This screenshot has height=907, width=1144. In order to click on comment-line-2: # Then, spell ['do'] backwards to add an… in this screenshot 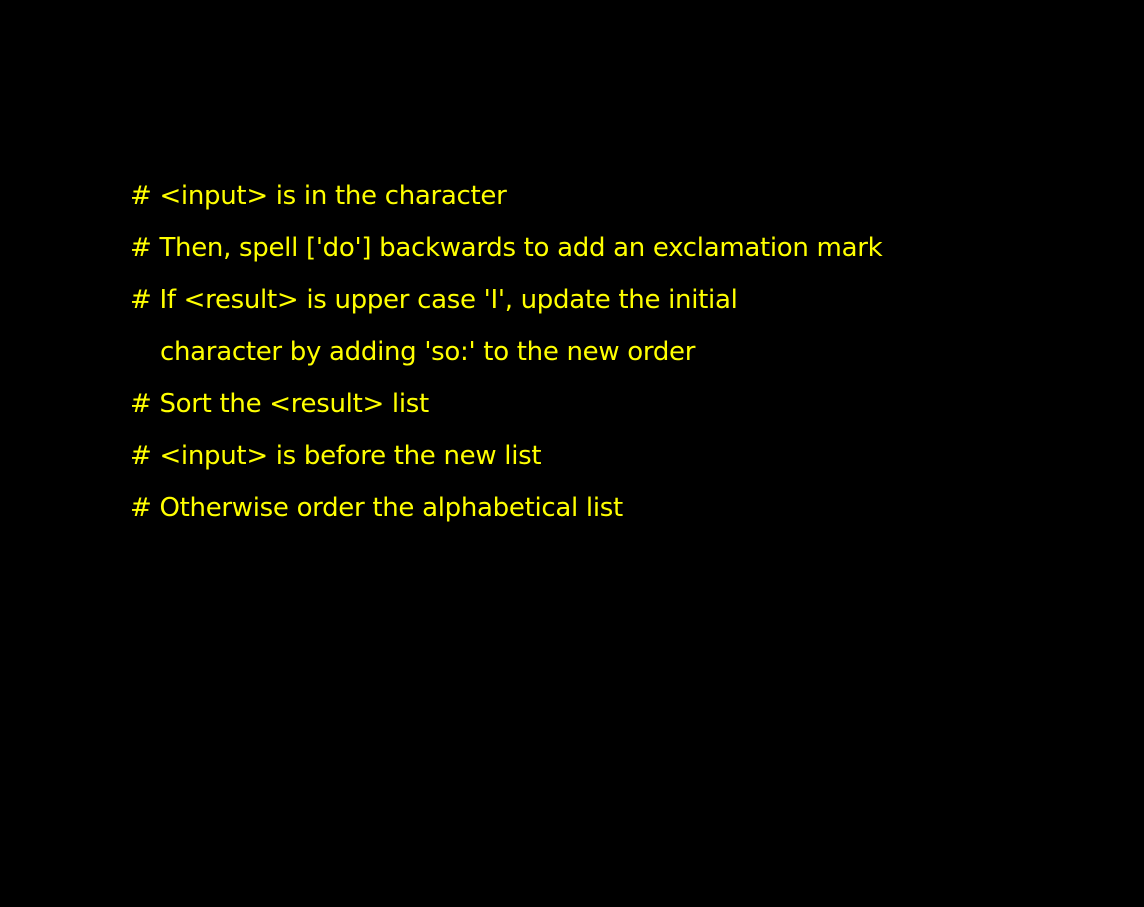, I will do `click(506, 248)`.